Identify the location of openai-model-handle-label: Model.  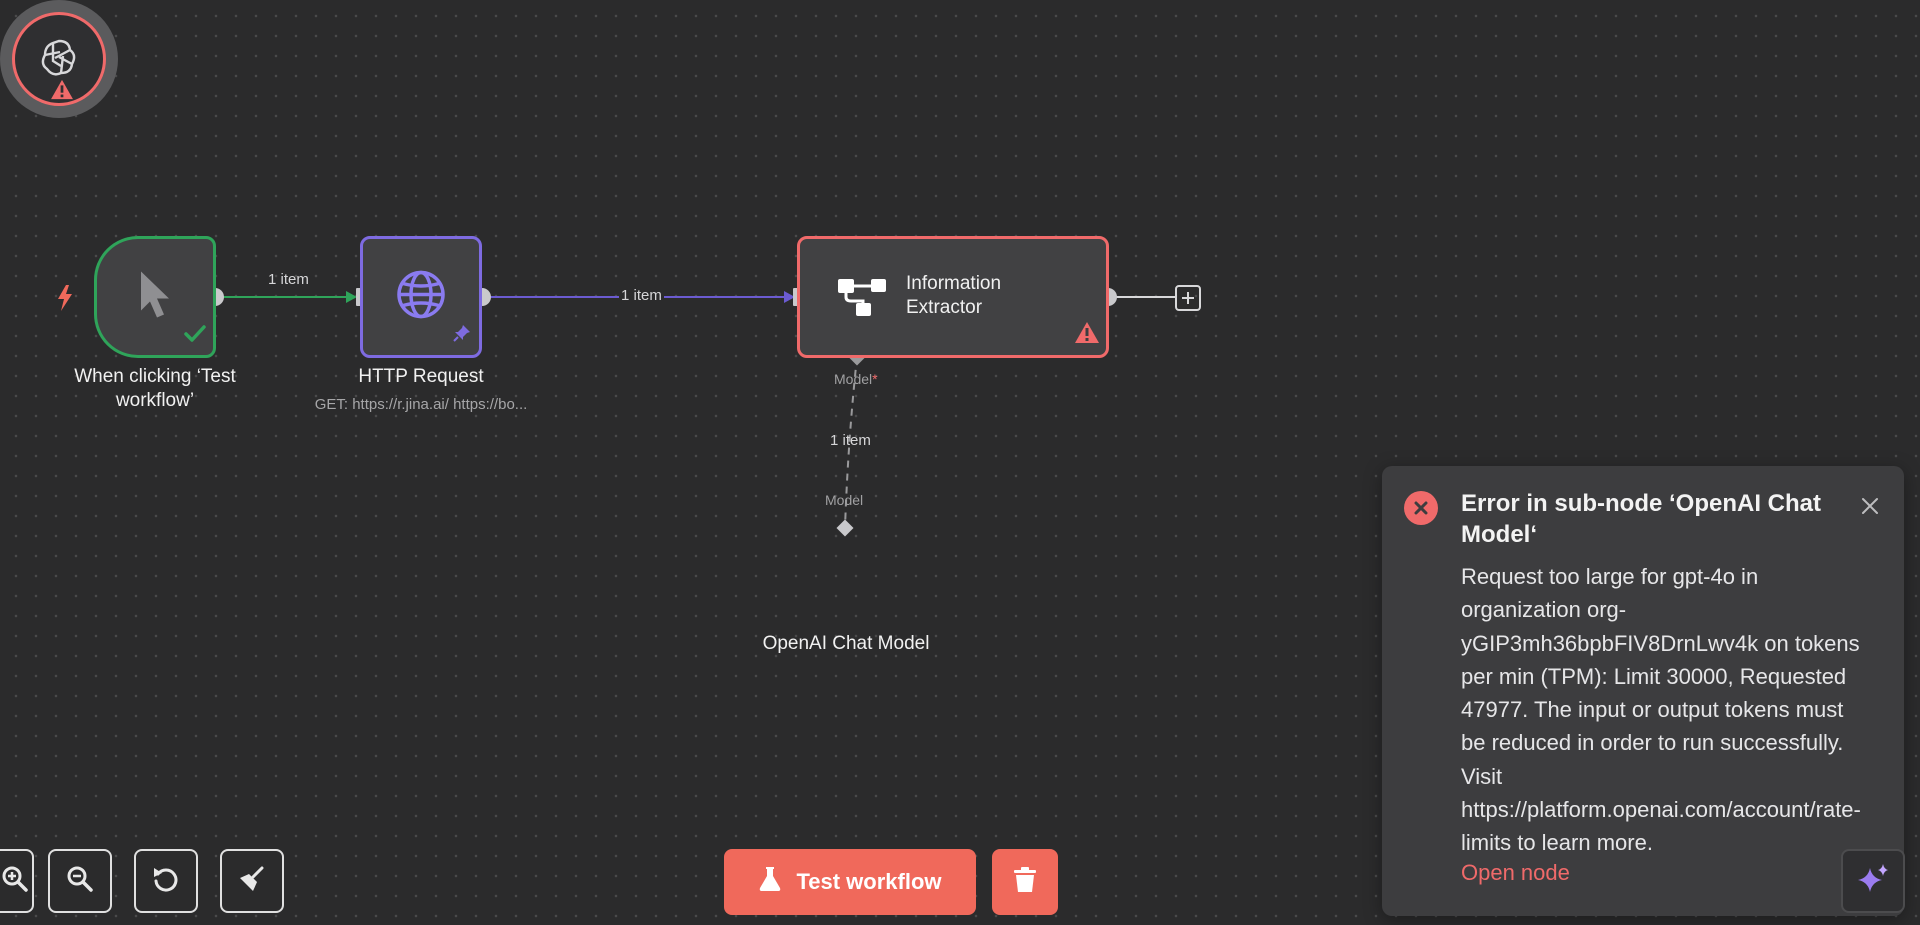
(844, 500).